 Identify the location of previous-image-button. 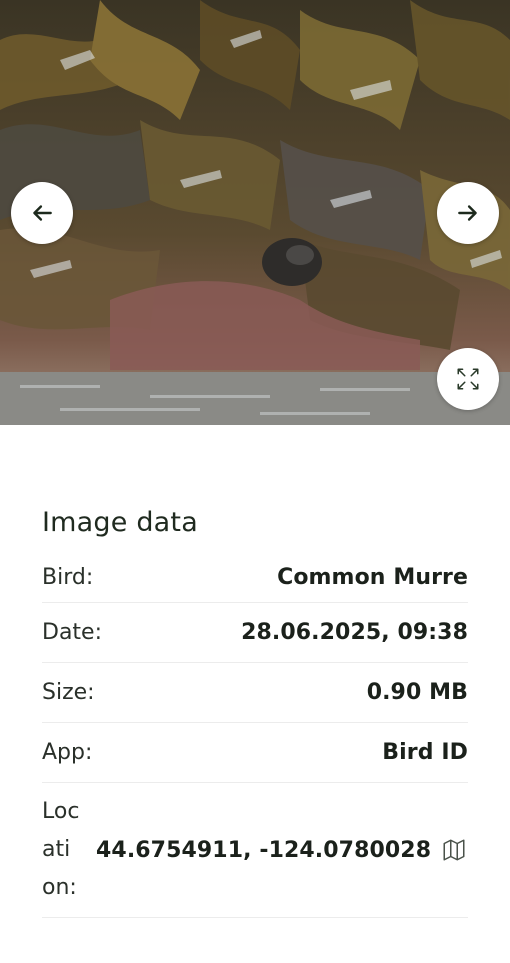
(42, 213).